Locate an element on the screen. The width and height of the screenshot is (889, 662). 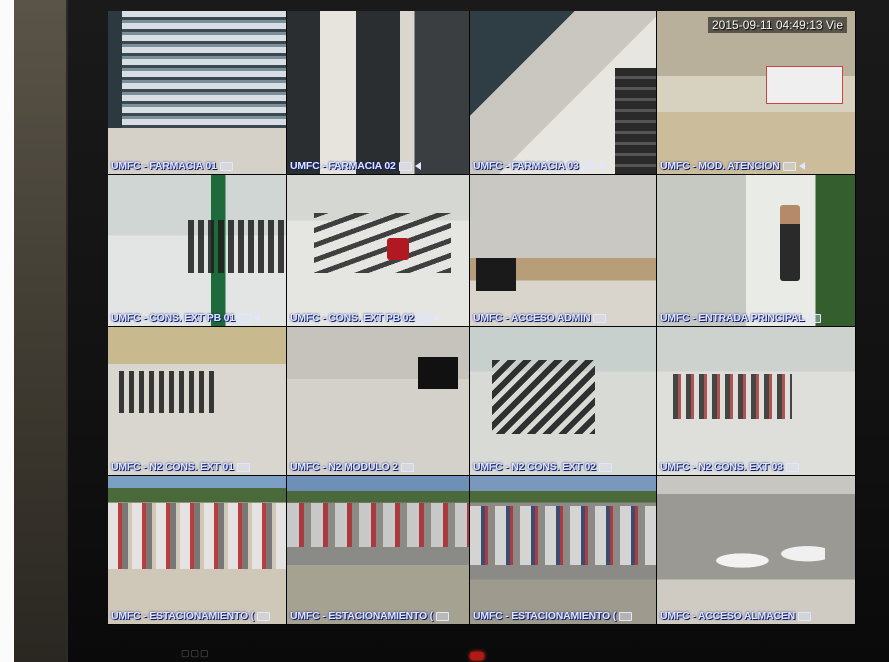
camera-label: UMFC - CONS. EXT PB 02 is located at coordinates (364, 318).